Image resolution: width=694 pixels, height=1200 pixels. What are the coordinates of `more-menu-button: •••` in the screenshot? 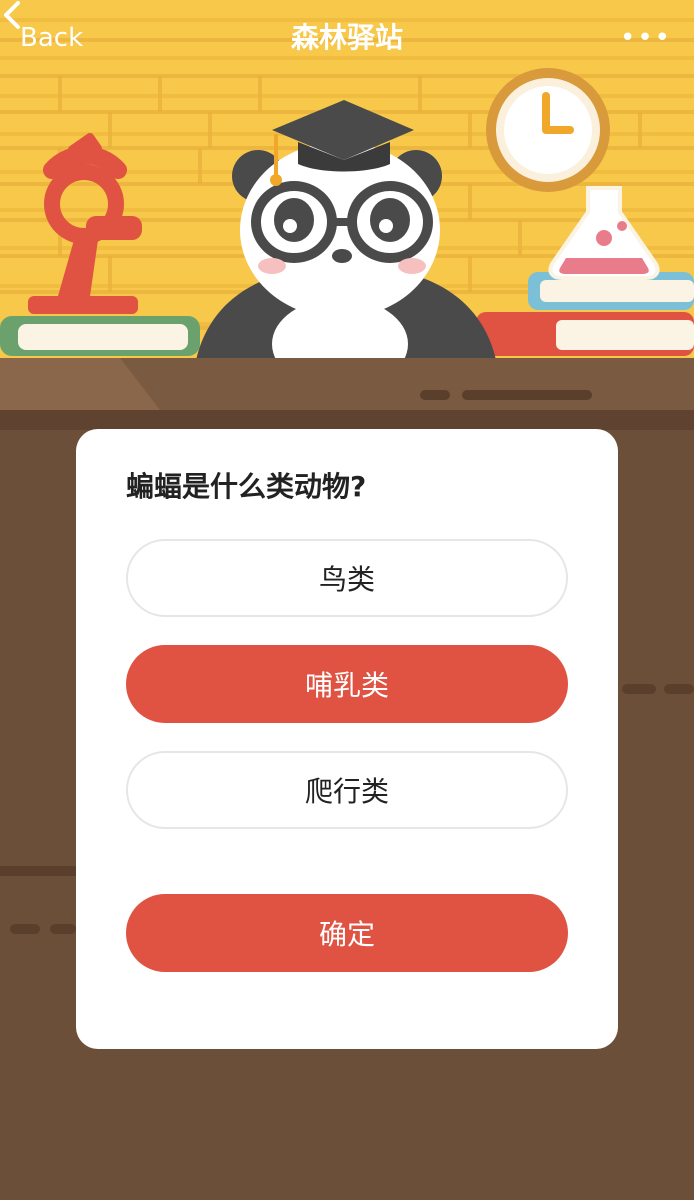 It's located at (657, 38).